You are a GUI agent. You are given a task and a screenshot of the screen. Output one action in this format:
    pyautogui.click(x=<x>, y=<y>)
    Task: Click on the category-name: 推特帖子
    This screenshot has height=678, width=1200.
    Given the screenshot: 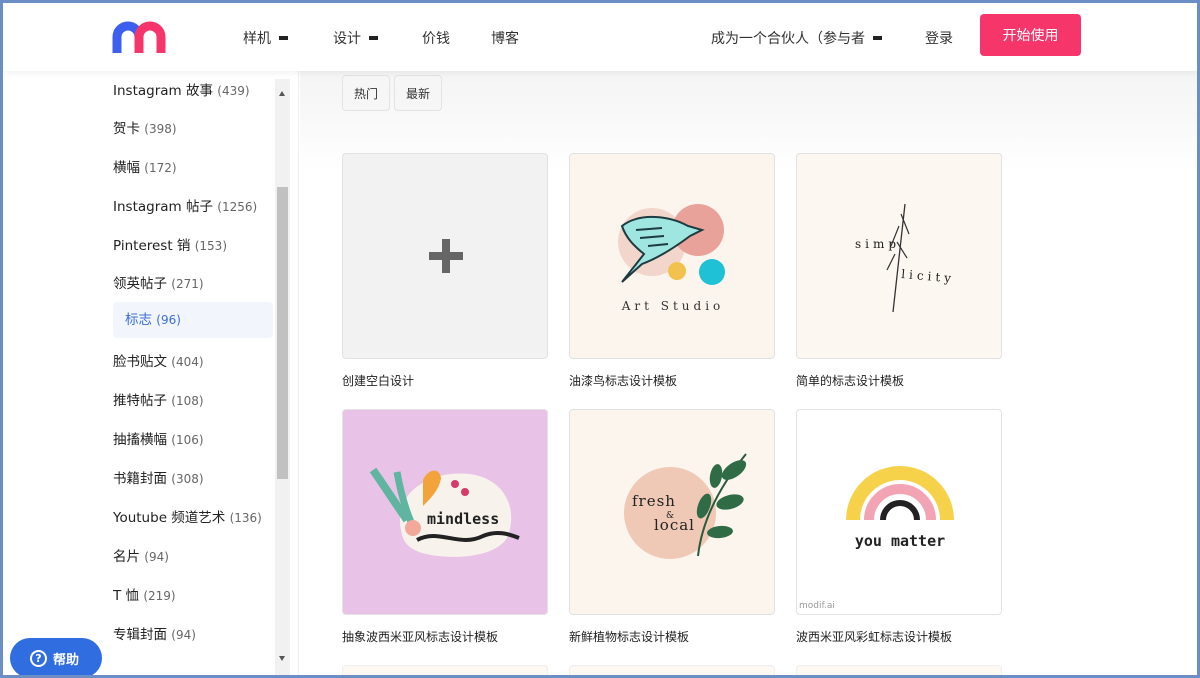 What is the action you would take?
    pyautogui.click(x=140, y=401)
    